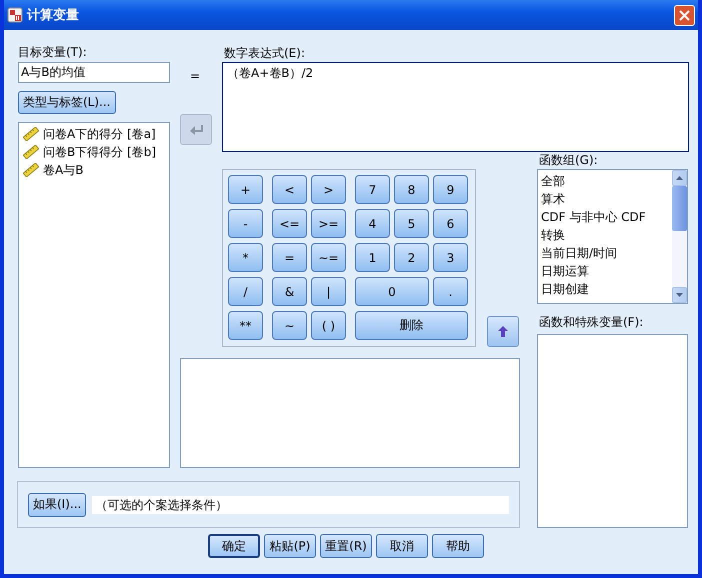 This screenshot has height=578, width=702. What do you see at coordinates (455, 107) in the screenshot?
I see `expression-field: （卷A+卷B）/2` at bounding box center [455, 107].